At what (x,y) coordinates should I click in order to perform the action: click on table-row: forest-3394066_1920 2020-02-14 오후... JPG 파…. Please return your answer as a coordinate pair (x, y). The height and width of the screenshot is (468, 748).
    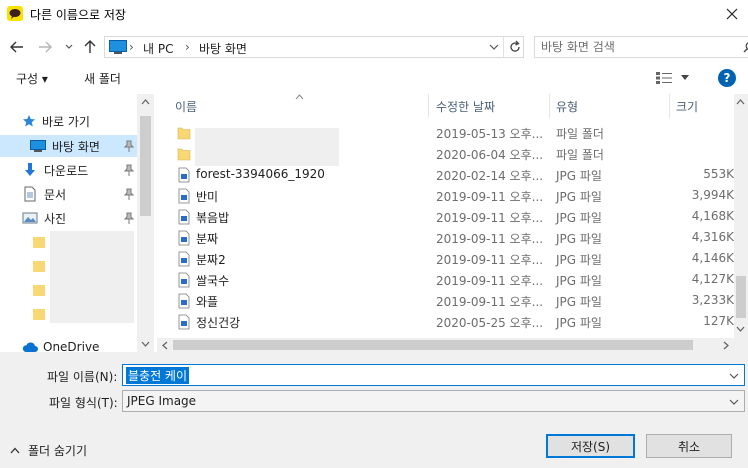
    Looking at the image, I should click on (445, 174).